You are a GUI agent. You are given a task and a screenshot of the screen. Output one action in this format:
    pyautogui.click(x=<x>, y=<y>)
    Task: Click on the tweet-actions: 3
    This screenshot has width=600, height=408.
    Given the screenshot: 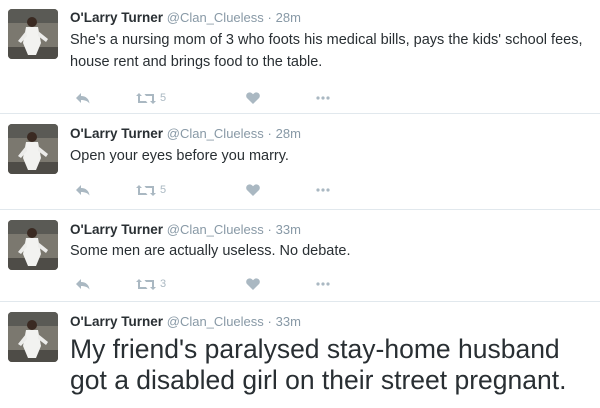 What is the action you would take?
    pyautogui.click(x=220, y=284)
    